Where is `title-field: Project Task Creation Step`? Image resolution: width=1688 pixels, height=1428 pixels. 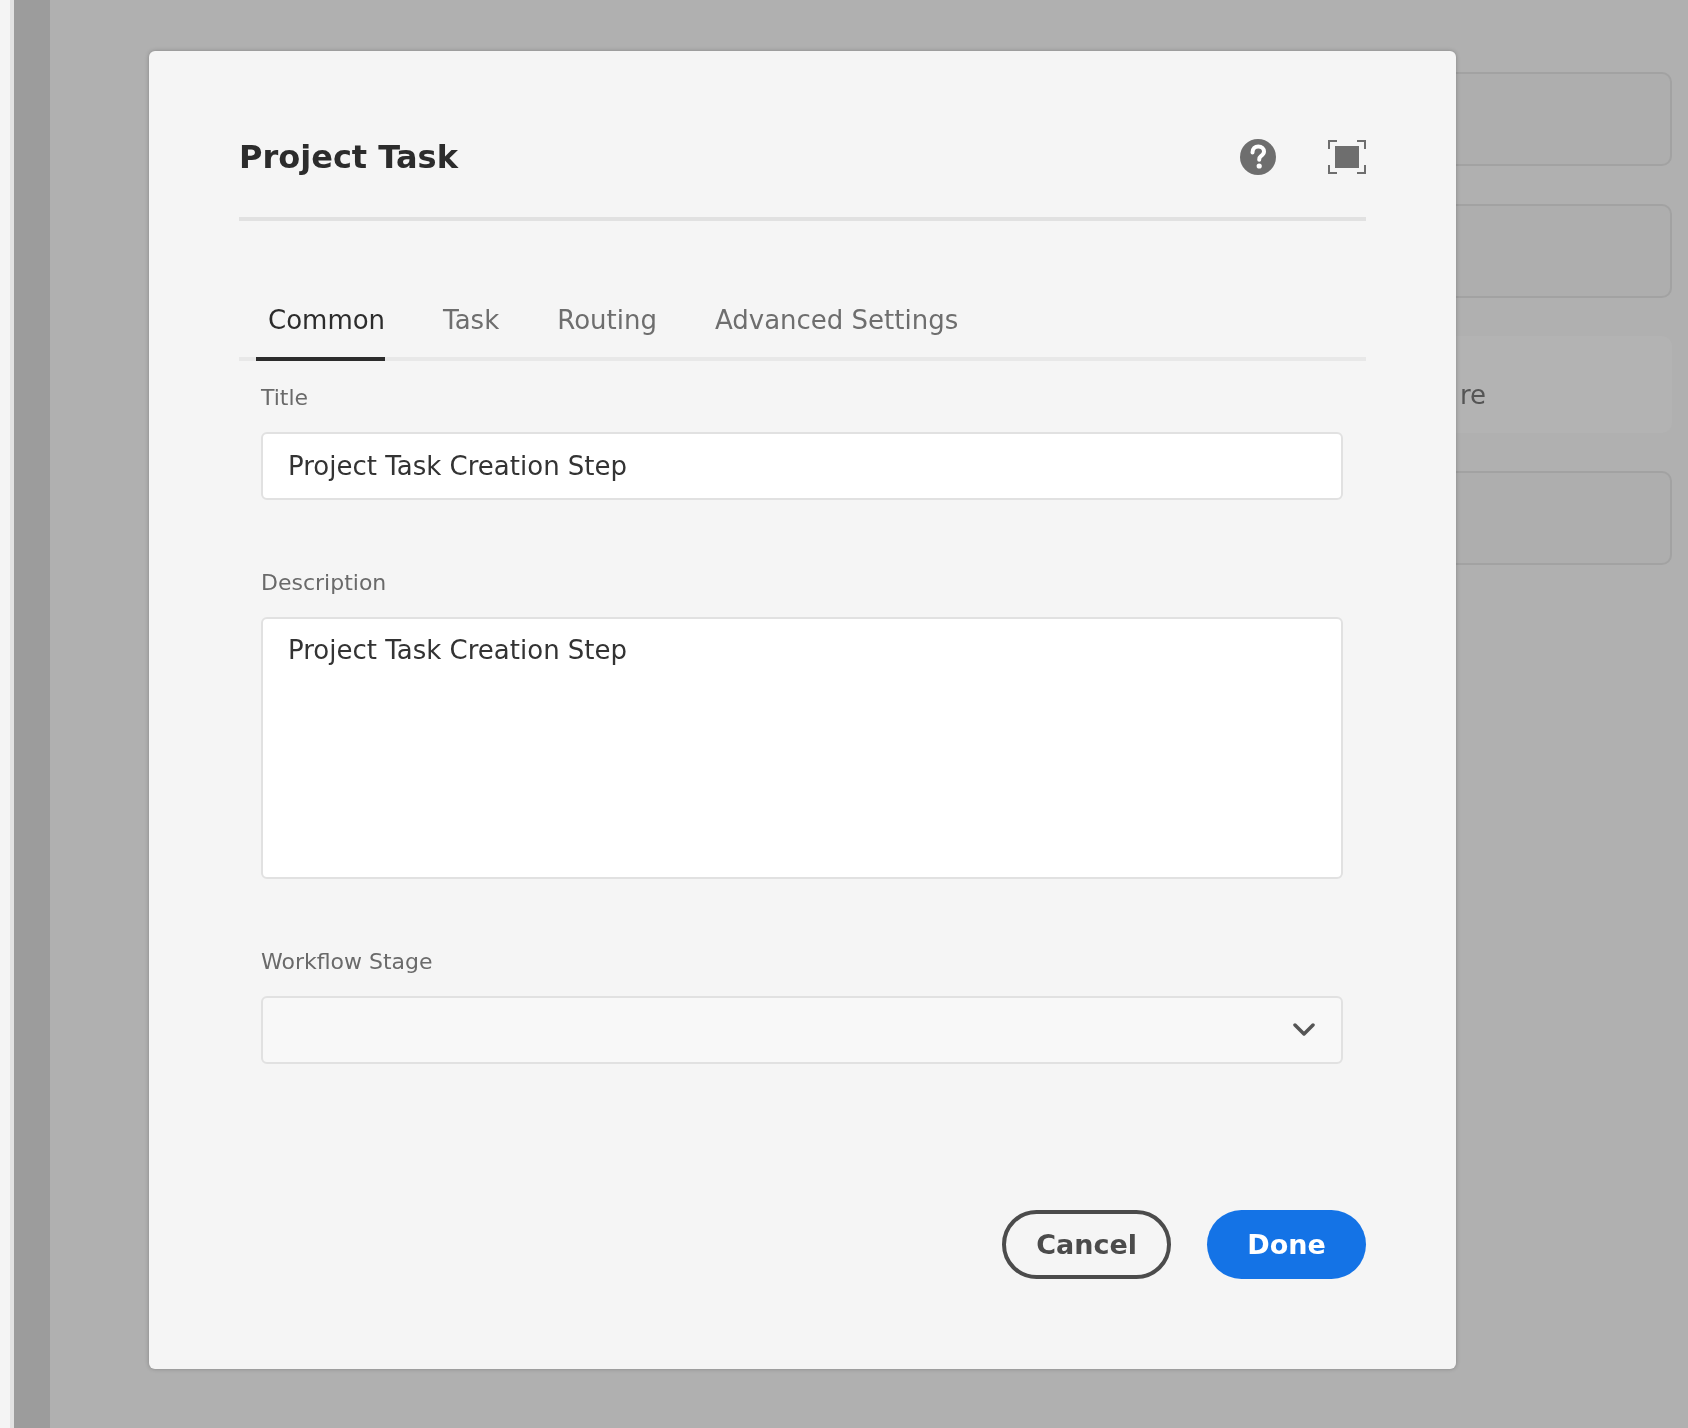
title-field: Project Task Creation Step is located at coordinates (802, 466).